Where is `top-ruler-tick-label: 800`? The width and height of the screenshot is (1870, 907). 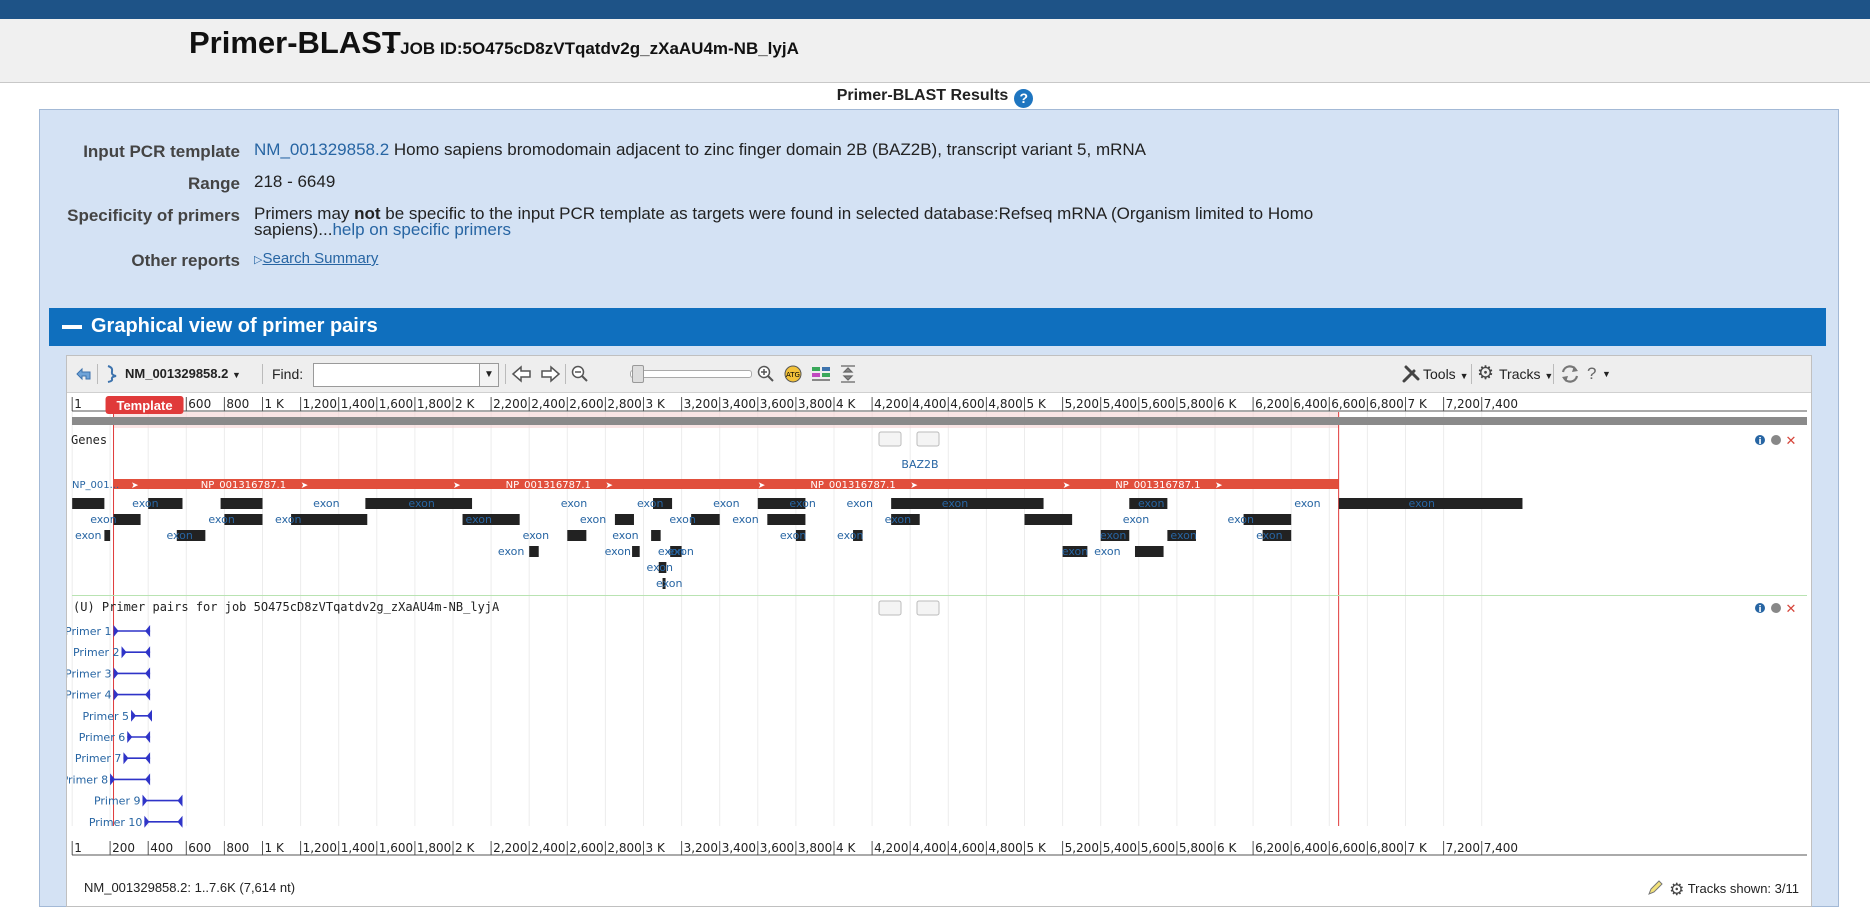 top-ruler-tick-label: 800 is located at coordinates (237, 404).